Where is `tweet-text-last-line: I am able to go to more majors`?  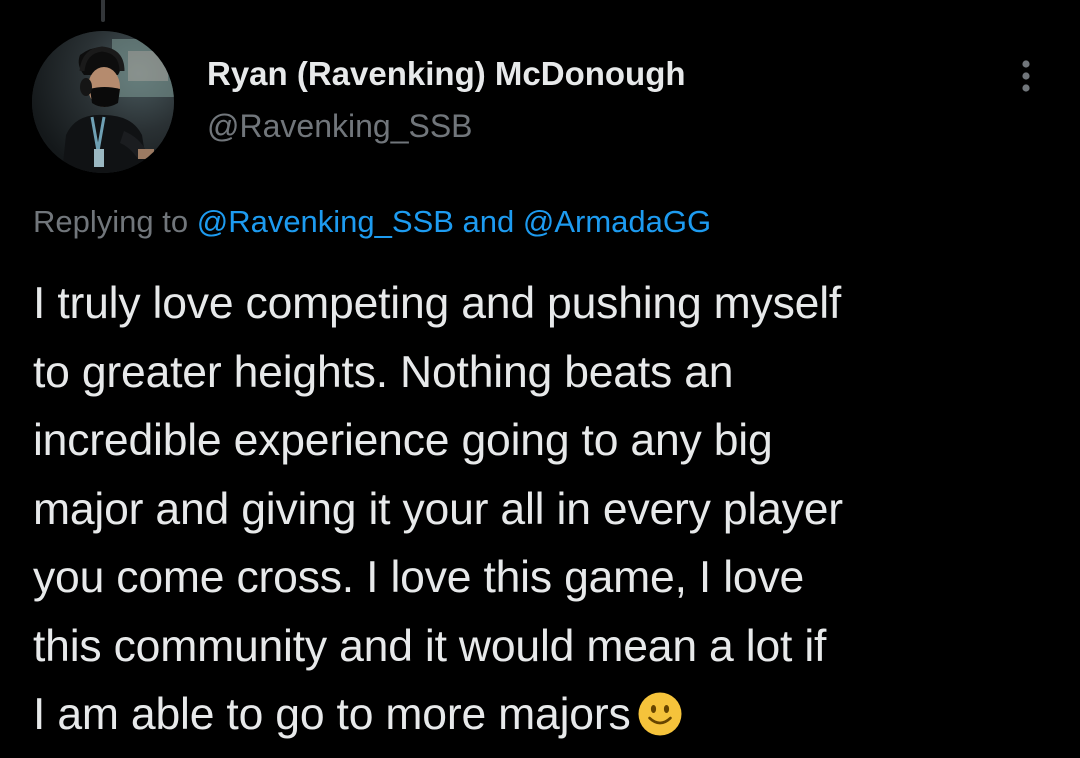 tweet-text-last-line: I am able to go to more majors is located at coordinates (548, 719).